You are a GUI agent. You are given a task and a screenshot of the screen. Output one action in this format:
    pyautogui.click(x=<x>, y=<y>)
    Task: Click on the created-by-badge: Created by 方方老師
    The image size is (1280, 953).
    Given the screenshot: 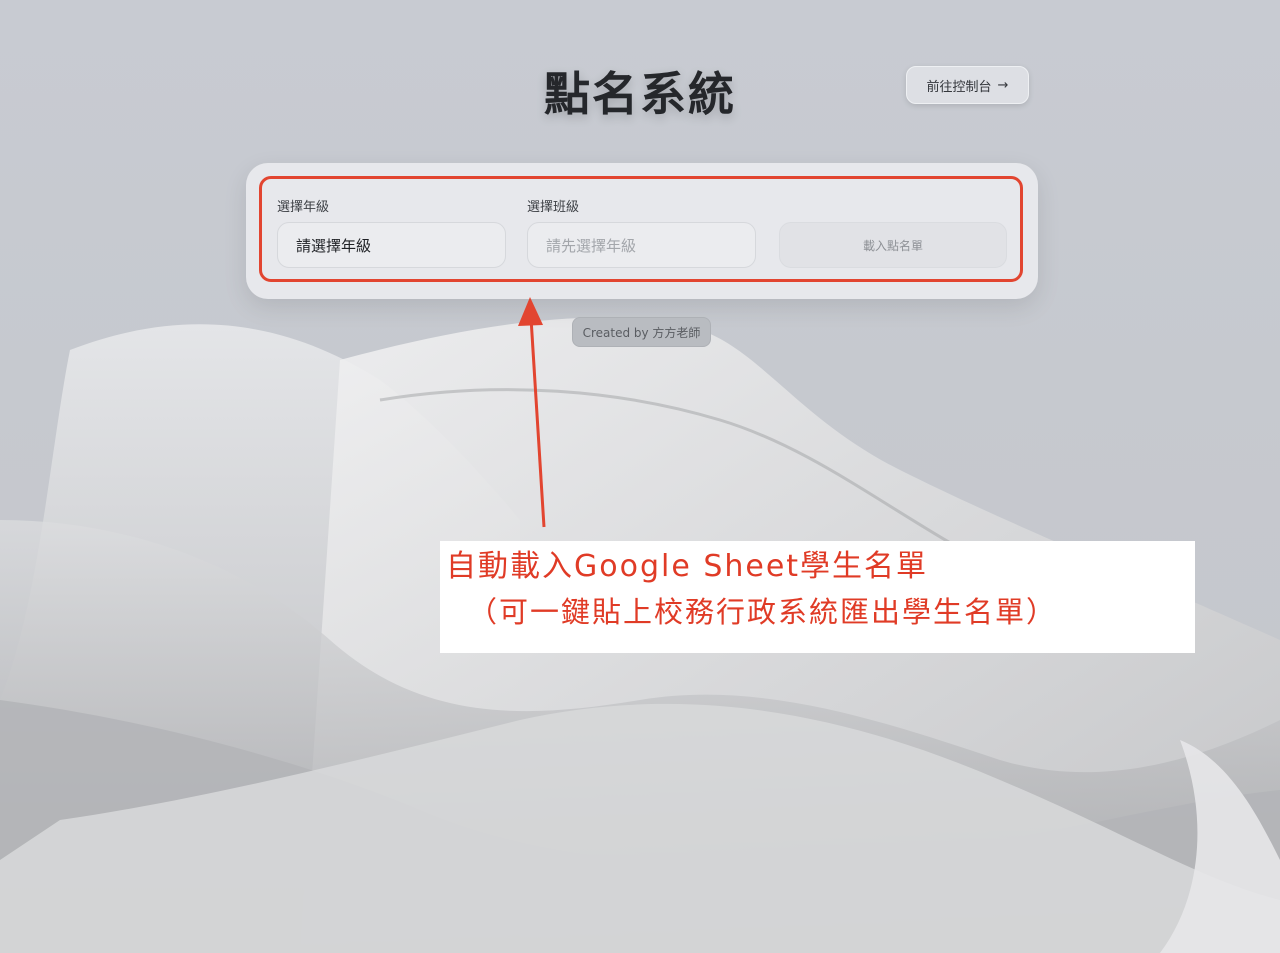 What is the action you would take?
    pyautogui.click(x=641, y=332)
    